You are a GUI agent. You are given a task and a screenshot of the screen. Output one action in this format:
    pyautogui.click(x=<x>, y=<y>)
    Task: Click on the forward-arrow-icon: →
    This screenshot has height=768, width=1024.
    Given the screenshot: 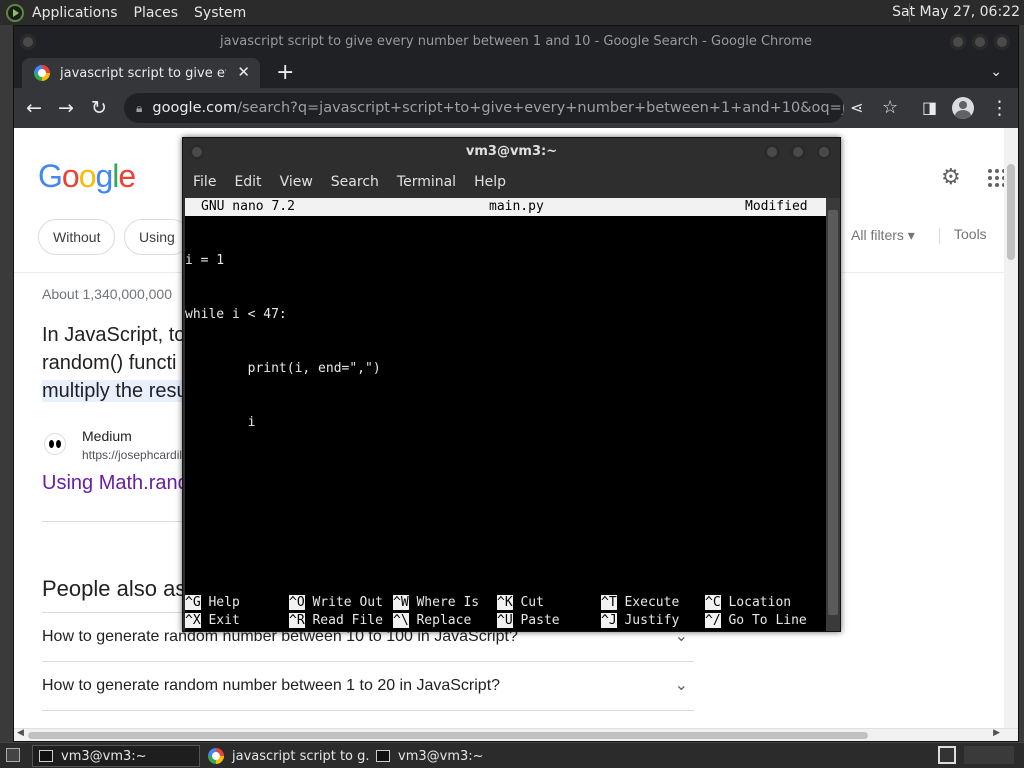 What is the action you would take?
    pyautogui.click(x=66, y=108)
    